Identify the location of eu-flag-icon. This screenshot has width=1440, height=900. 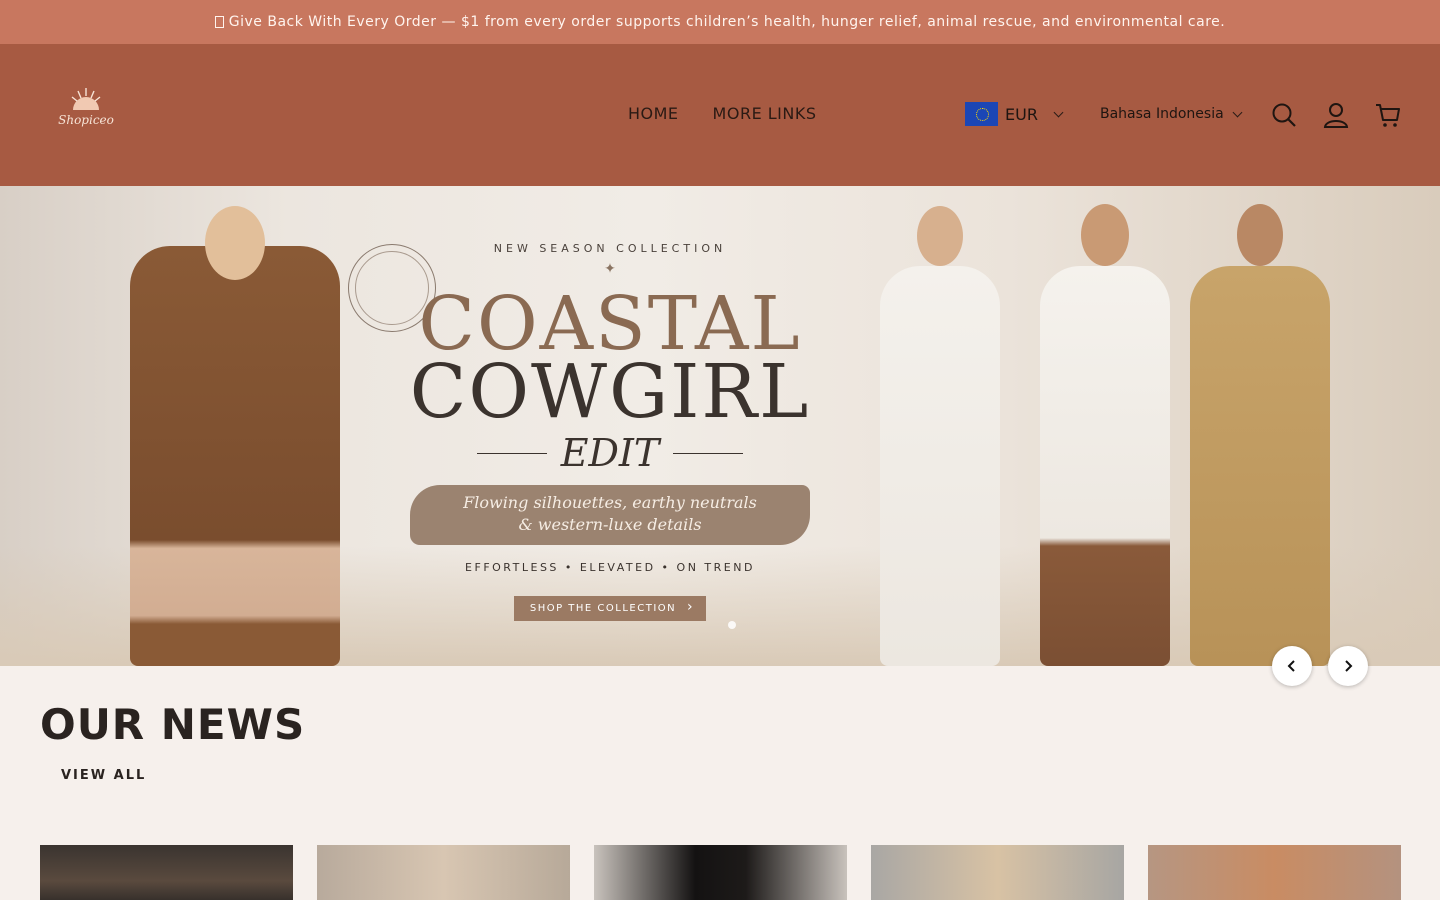
(981, 114).